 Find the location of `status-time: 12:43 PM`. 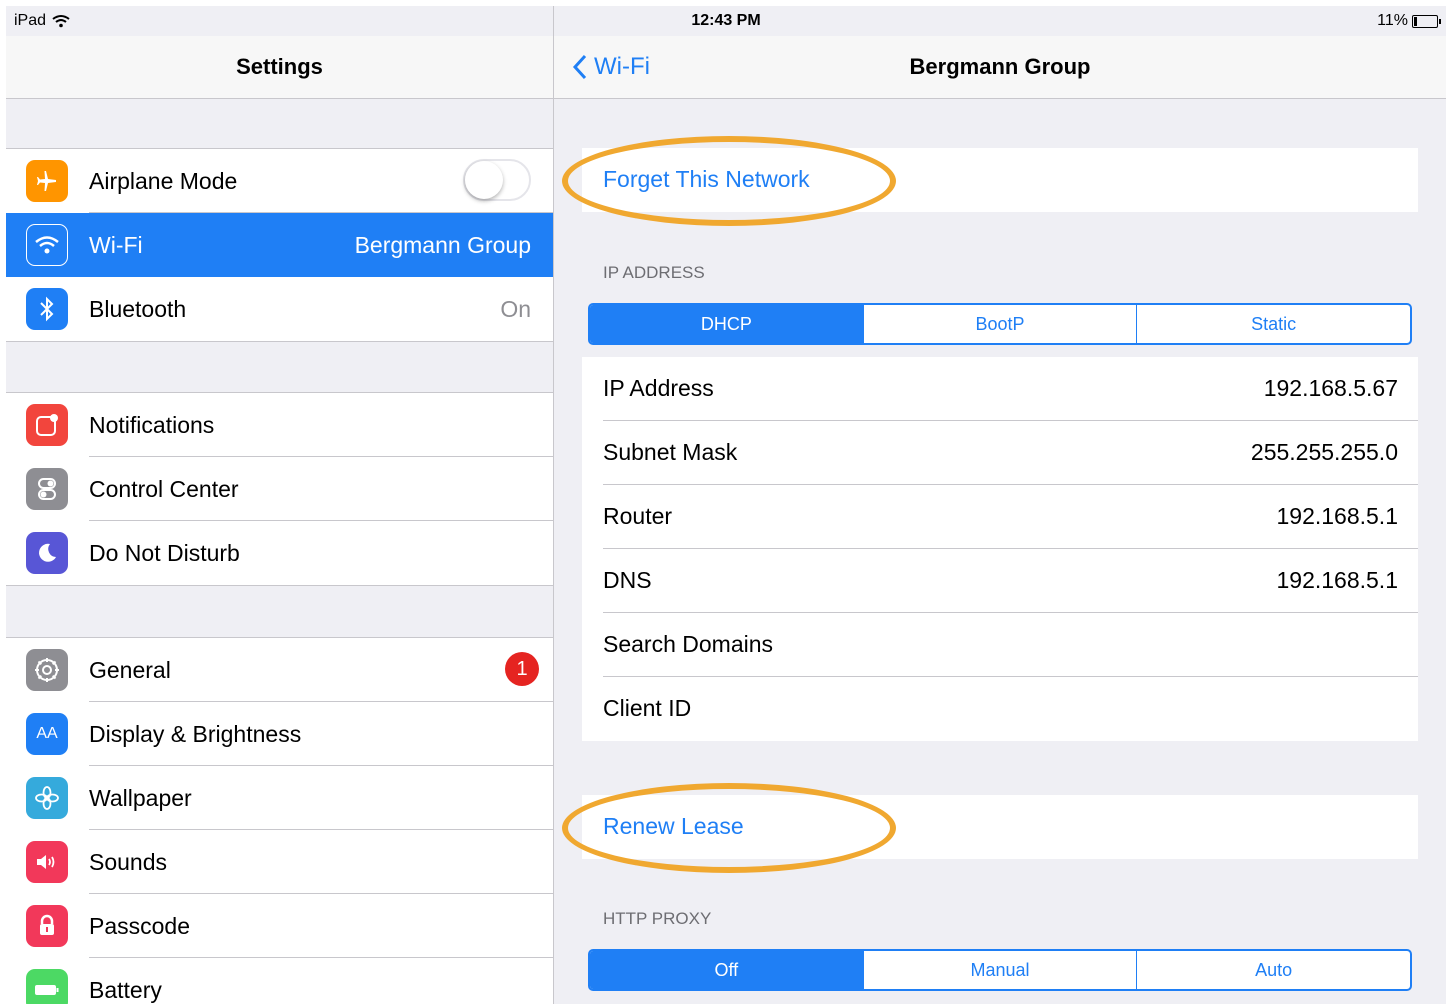

status-time: 12:43 PM is located at coordinates (726, 20).